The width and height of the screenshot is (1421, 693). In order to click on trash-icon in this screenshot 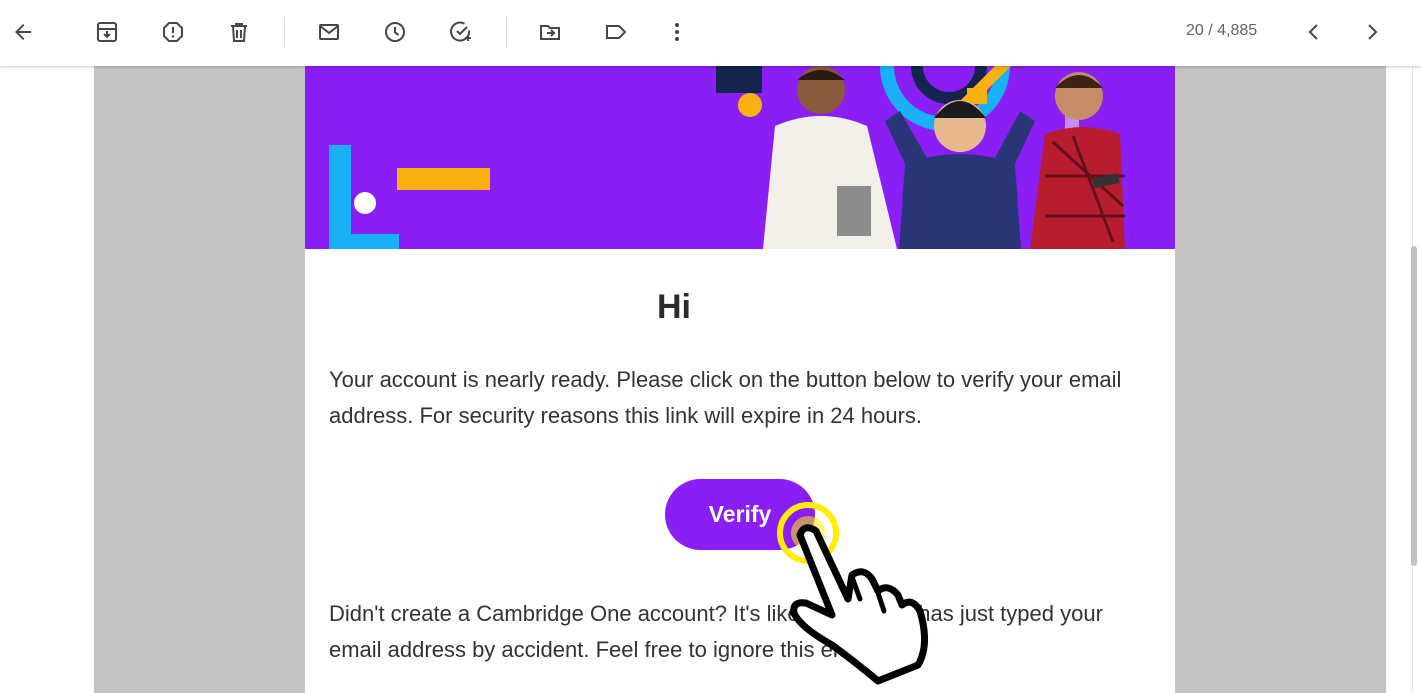, I will do `click(239, 32)`.